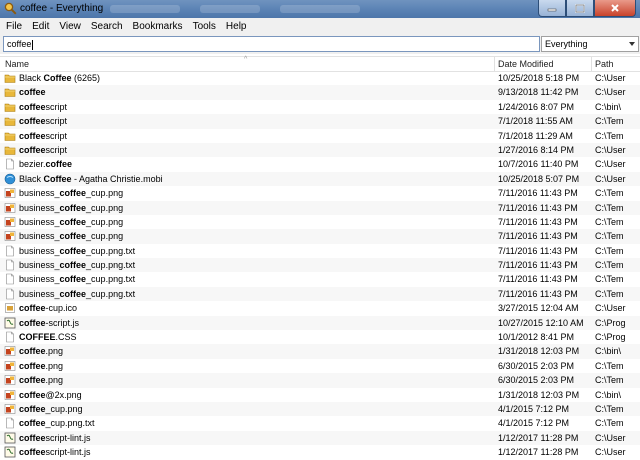 This screenshot has height=460, width=640. I want to click on result-name: business_coffee_cup.png, so click(256, 222).